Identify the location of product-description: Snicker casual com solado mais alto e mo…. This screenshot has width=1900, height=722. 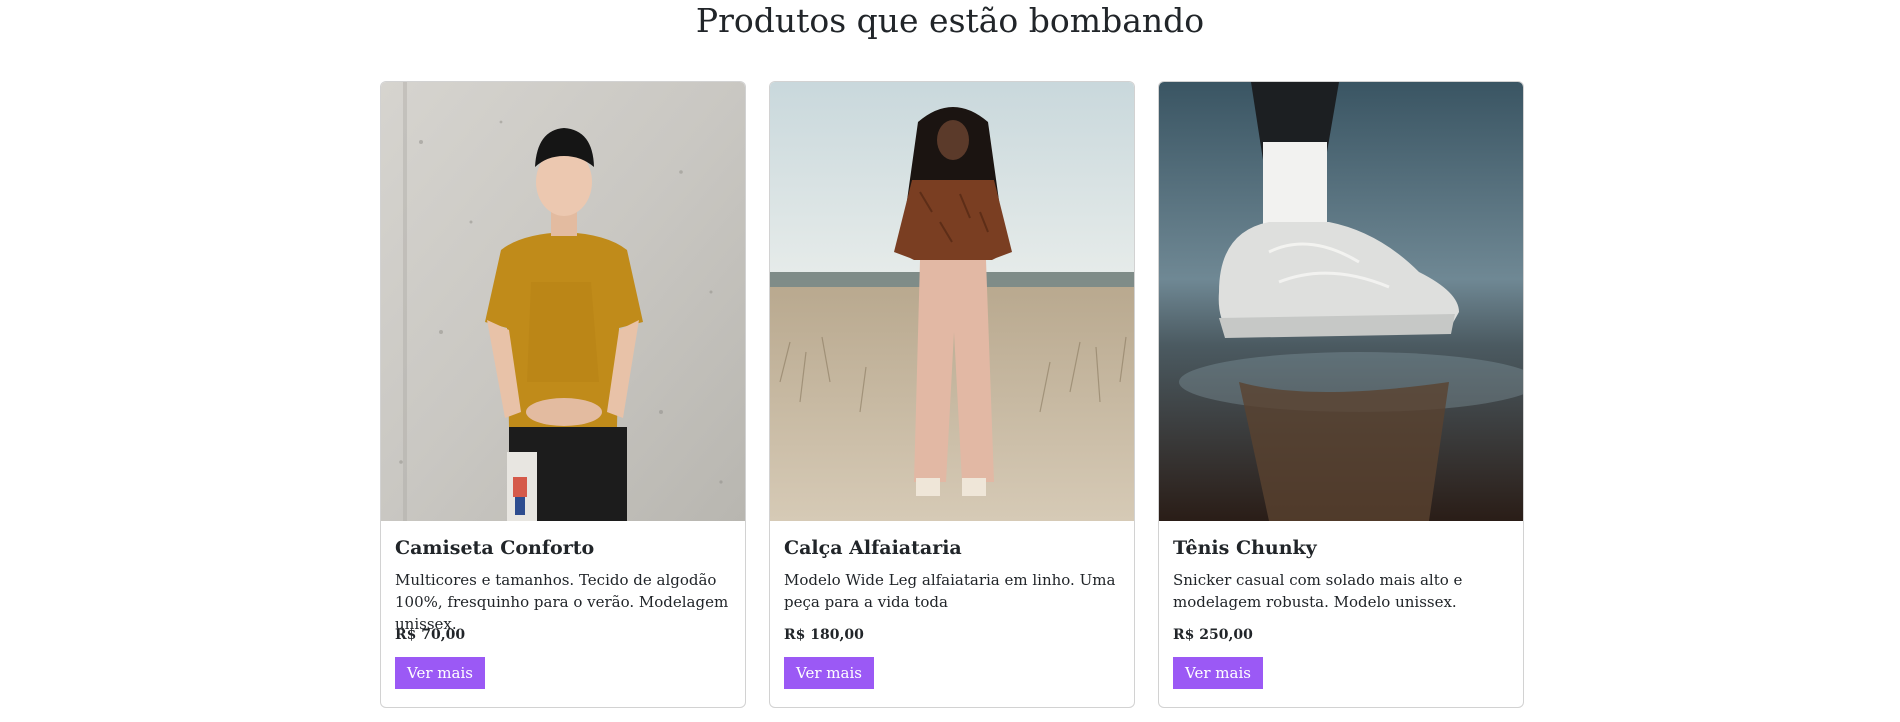
(1318, 591).